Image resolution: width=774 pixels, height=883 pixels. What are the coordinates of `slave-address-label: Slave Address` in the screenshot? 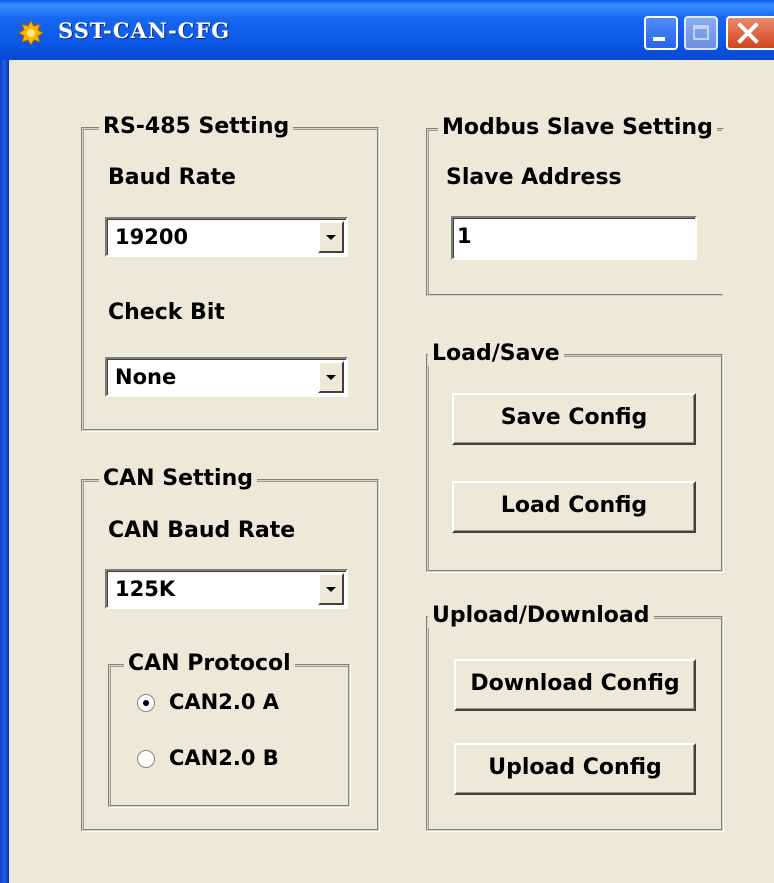 It's located at (534, 177).